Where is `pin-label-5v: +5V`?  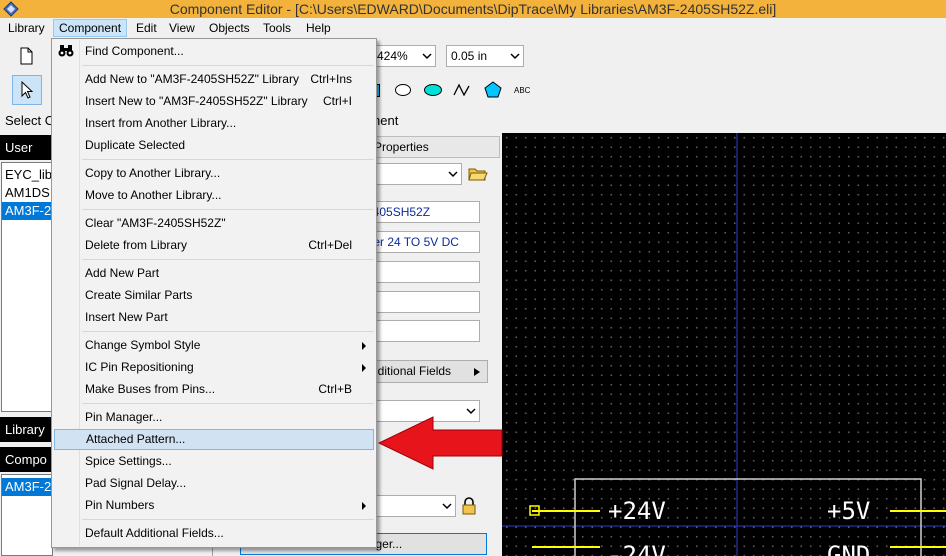
pin-label-5v: +5V is located at coordinates (849, 511).